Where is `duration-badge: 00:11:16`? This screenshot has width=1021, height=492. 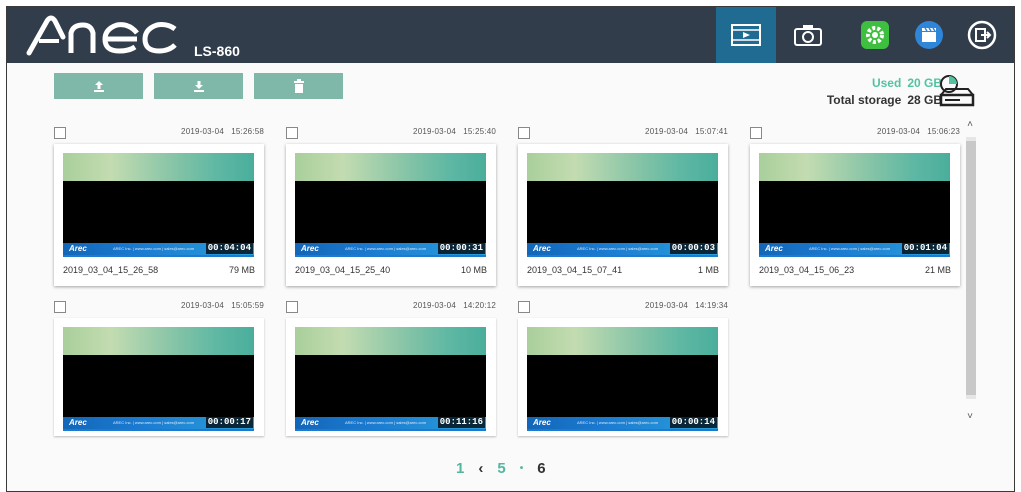 duration-badge: 00:11:16 is located at coordinates (461, 422).